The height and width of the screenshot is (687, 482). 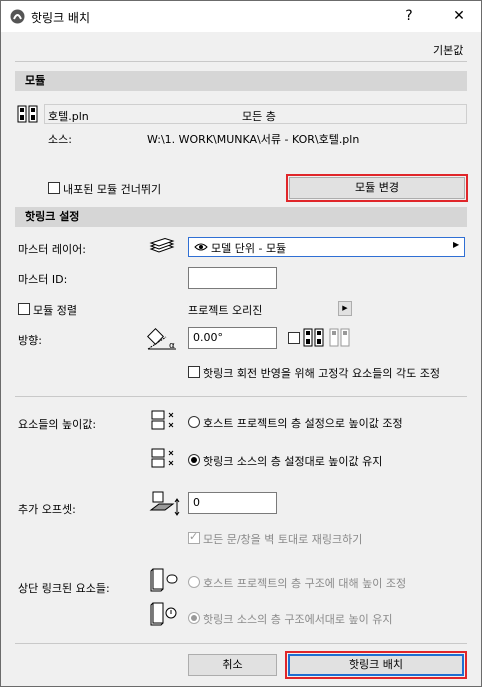 I want to click on elevation-host-label: 호스트 프로젝트의 층 설정으로 높이값 조정, so click(x=303, y=423).